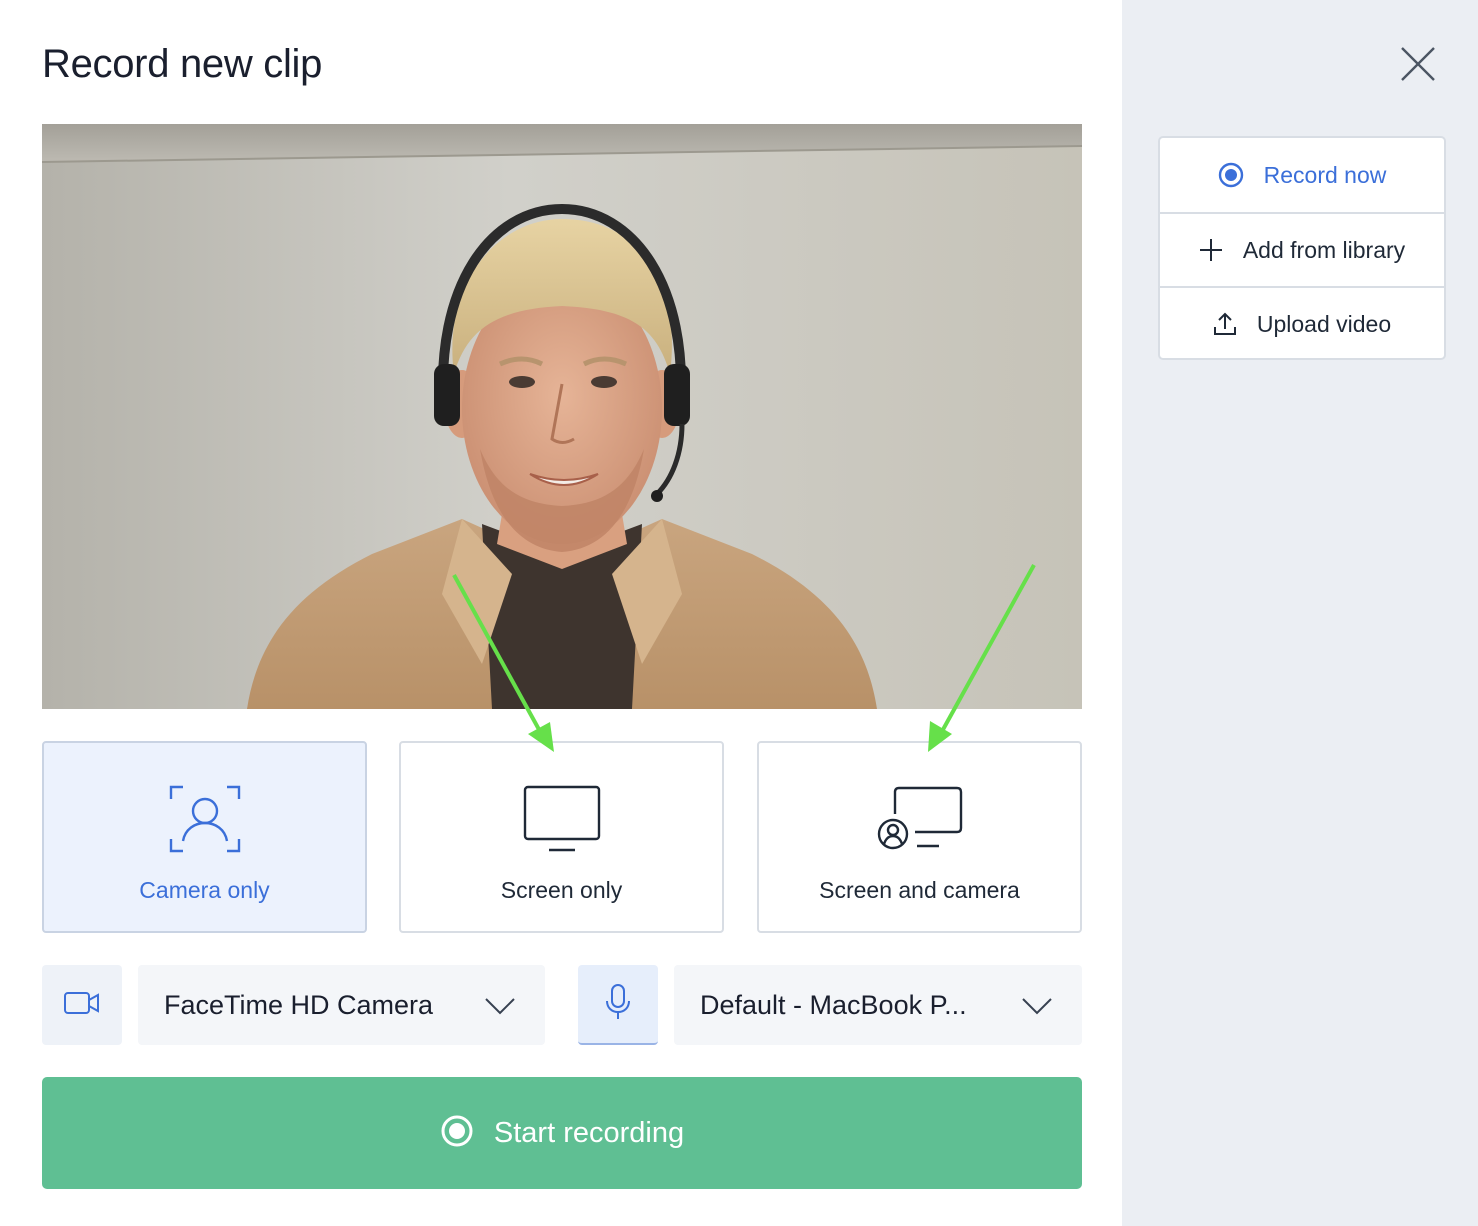 This screenshot has height=1226, width=1478. I want to click on record-radio-icon, so click(1231, 175).